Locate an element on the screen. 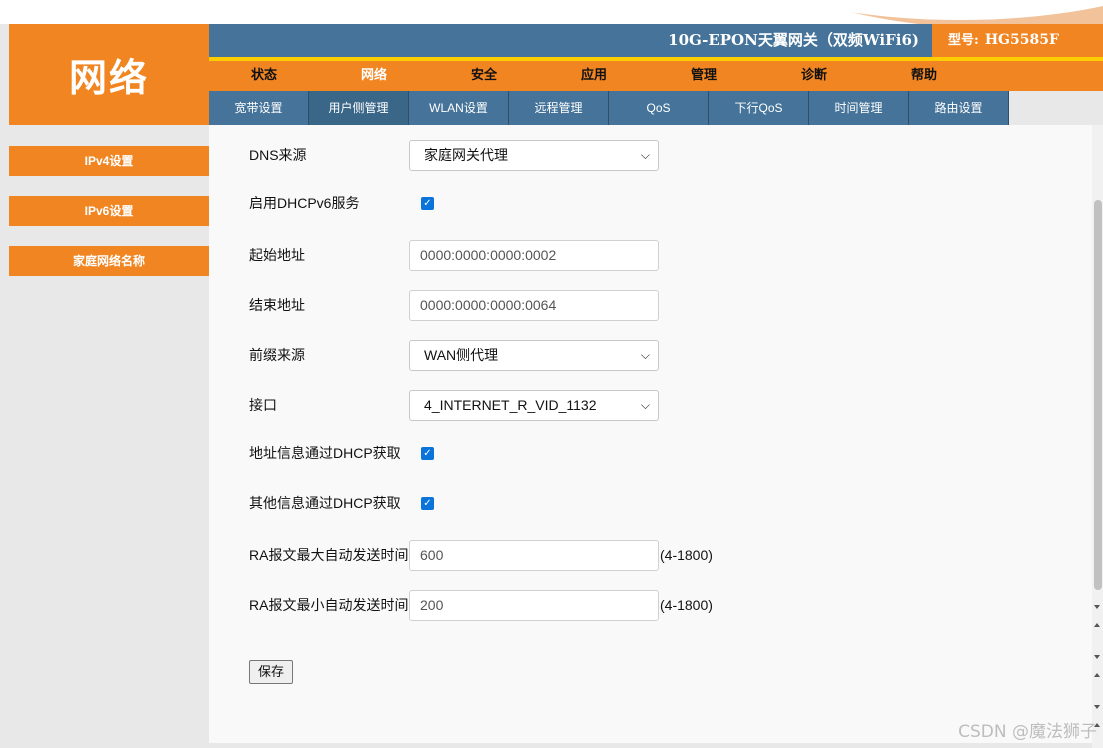  ra-min-input: 200 is located at coordinates (534, 605).